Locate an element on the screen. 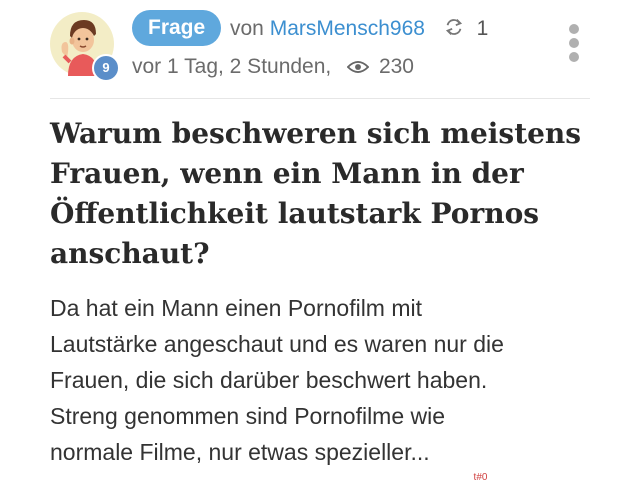 The height and width of the screenshot is (484, 640). share-count: 1 is located at coordinates (482, 28).